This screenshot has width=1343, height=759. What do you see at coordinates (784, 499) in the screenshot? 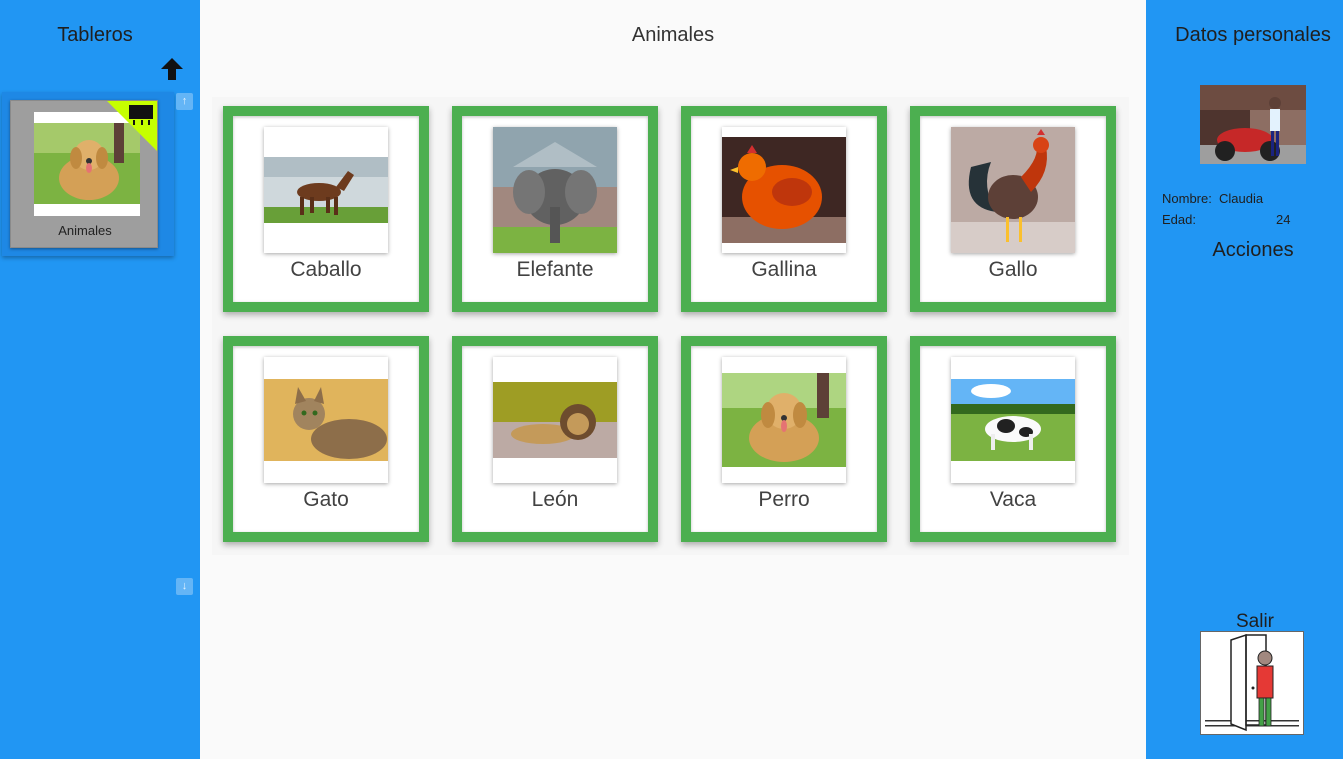
I see `cell-label: Perro` at bounding box center [784, 499].